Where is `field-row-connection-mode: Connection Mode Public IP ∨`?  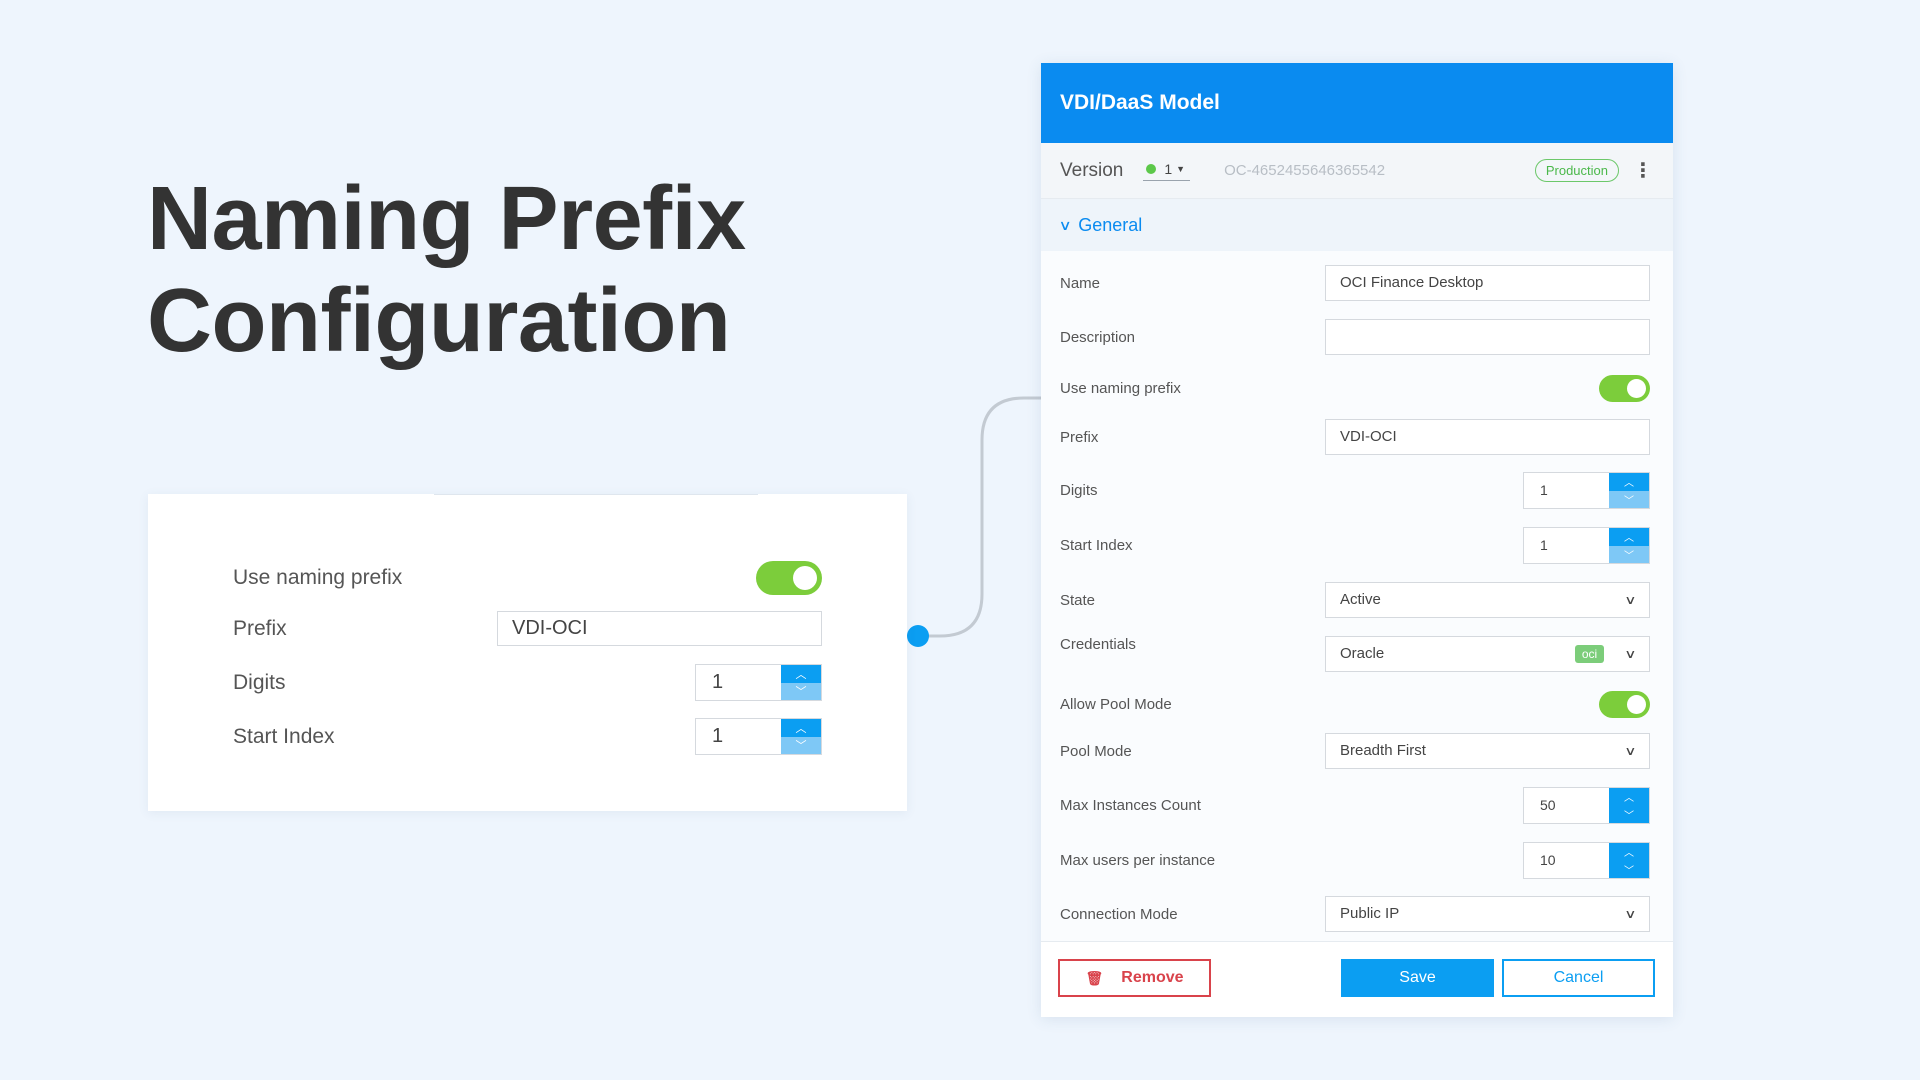 field-row-connection-mode: Connection Mode Public IP ∨ is located at coordinates (1355, 914).